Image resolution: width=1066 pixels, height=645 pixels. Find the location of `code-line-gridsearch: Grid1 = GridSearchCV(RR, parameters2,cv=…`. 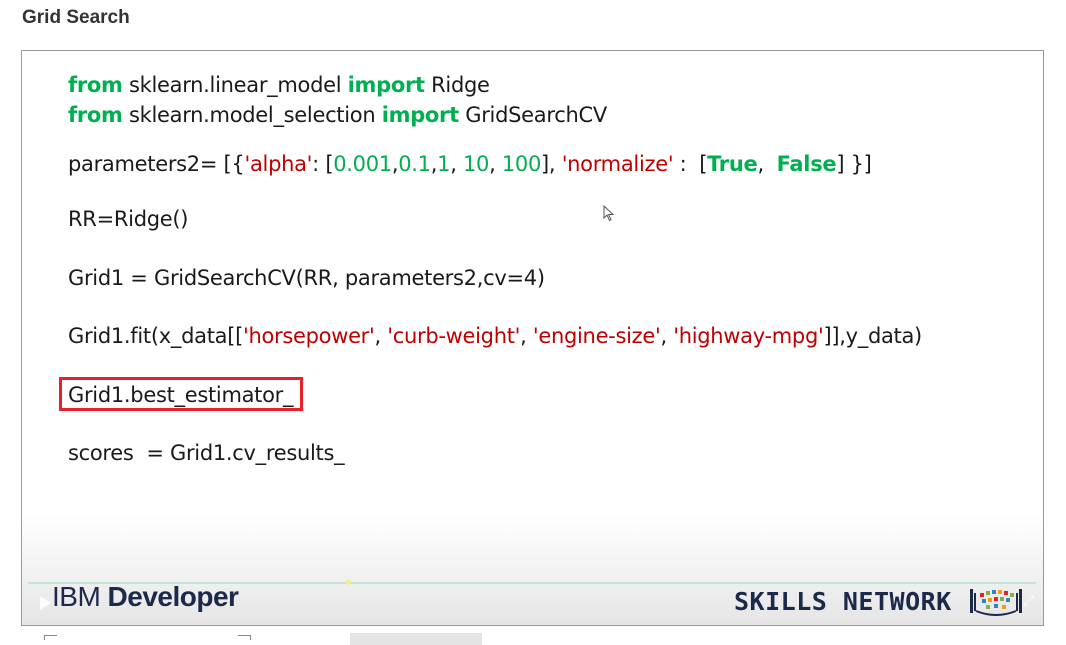

code-line-gridsearch: Grid1 = GridSearchCV(RR, parameters2,cv=… is located at coordinates (306, 278).